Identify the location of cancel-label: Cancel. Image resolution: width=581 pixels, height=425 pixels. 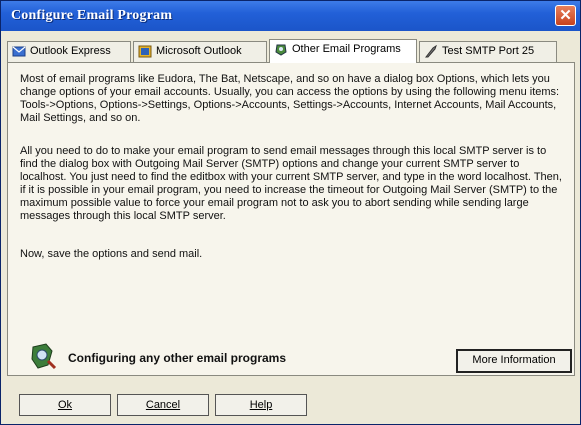
(163, 405).